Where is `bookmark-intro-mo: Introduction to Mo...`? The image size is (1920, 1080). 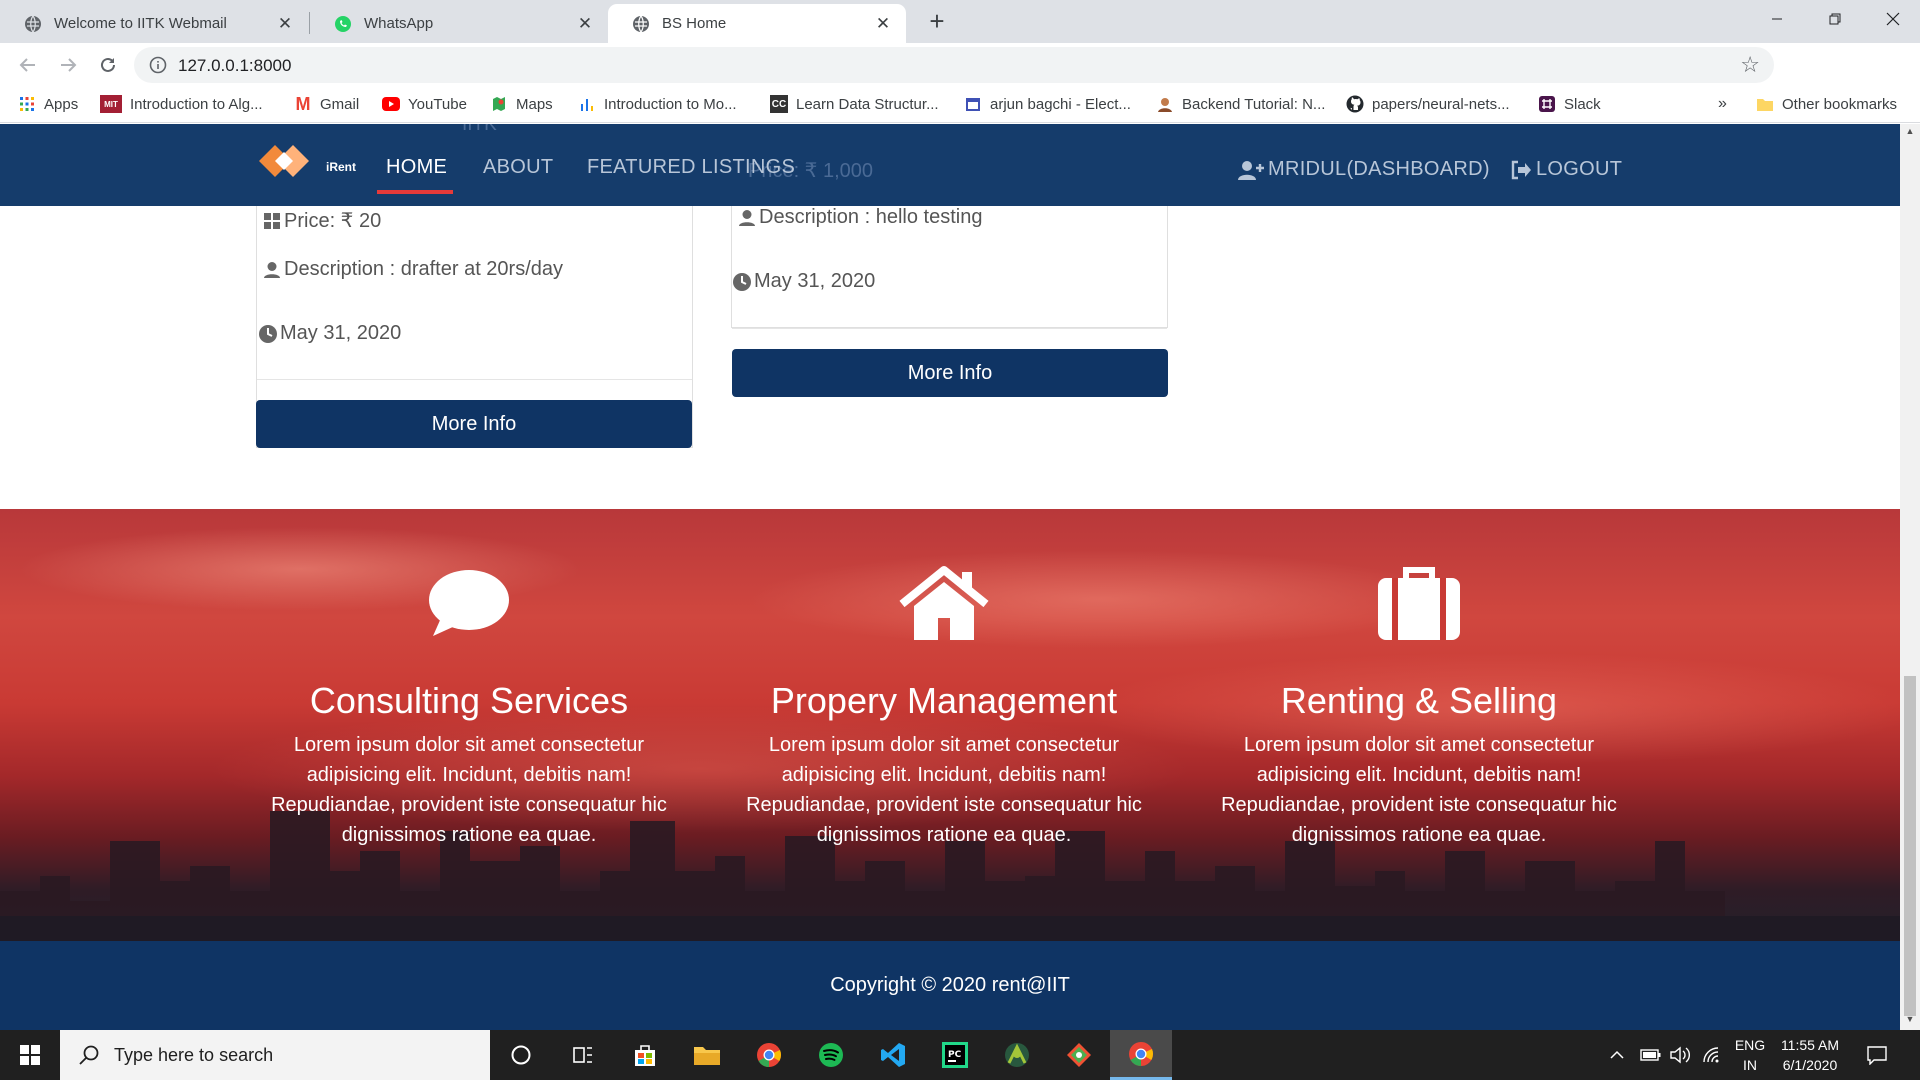 bookmark-intro-mo: Introduction to Mo... is located at coordinates (657, 104).